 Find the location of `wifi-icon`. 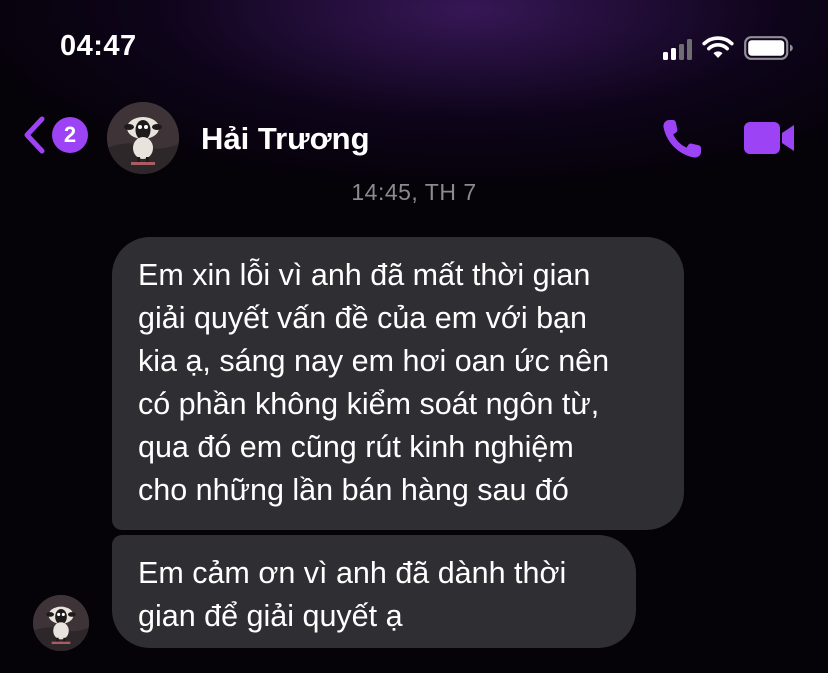

wifi-icon is located at coordinates (718, 47).